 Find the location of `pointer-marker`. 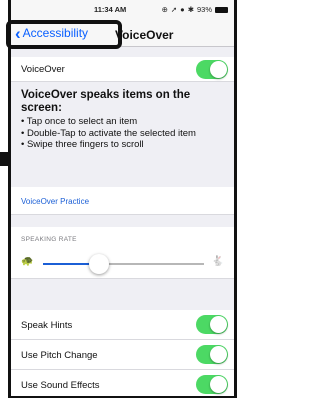

pointer-marker is located at coordinates (4, 159).